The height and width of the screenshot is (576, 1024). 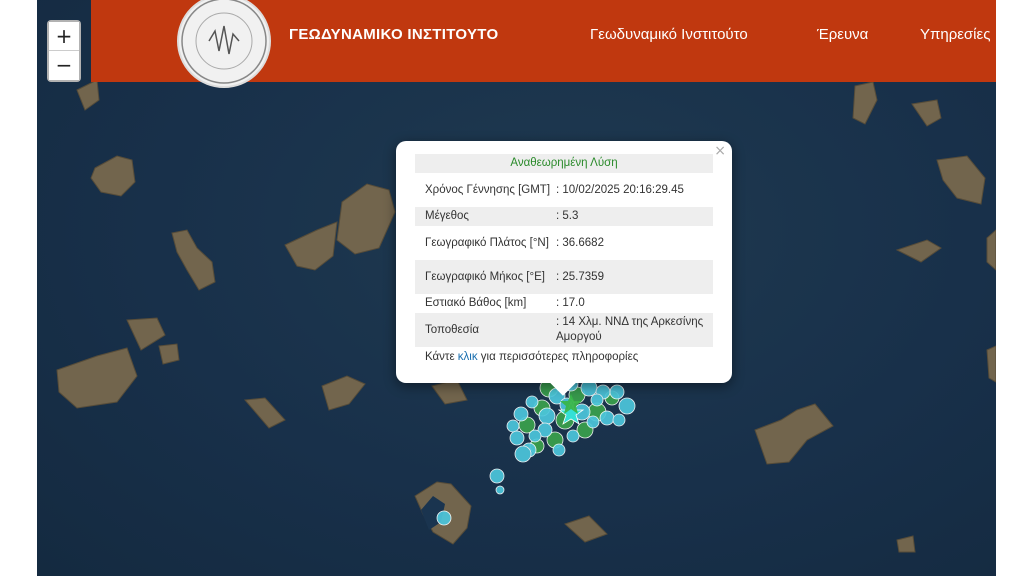 I want to click on zoom-in-button: +, so click(x=64, y=36).